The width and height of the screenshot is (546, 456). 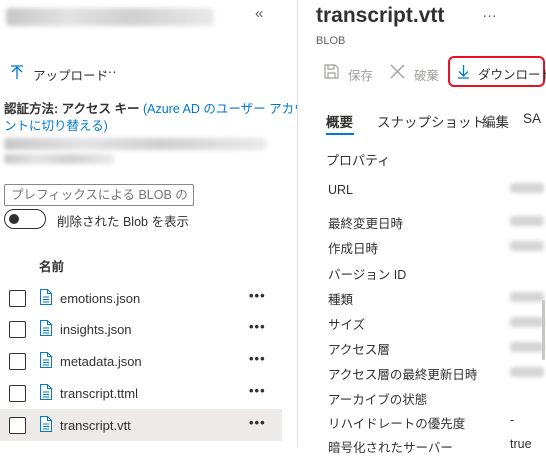 I want to click on discard-button: 破棄, so click(x=420, y=72).